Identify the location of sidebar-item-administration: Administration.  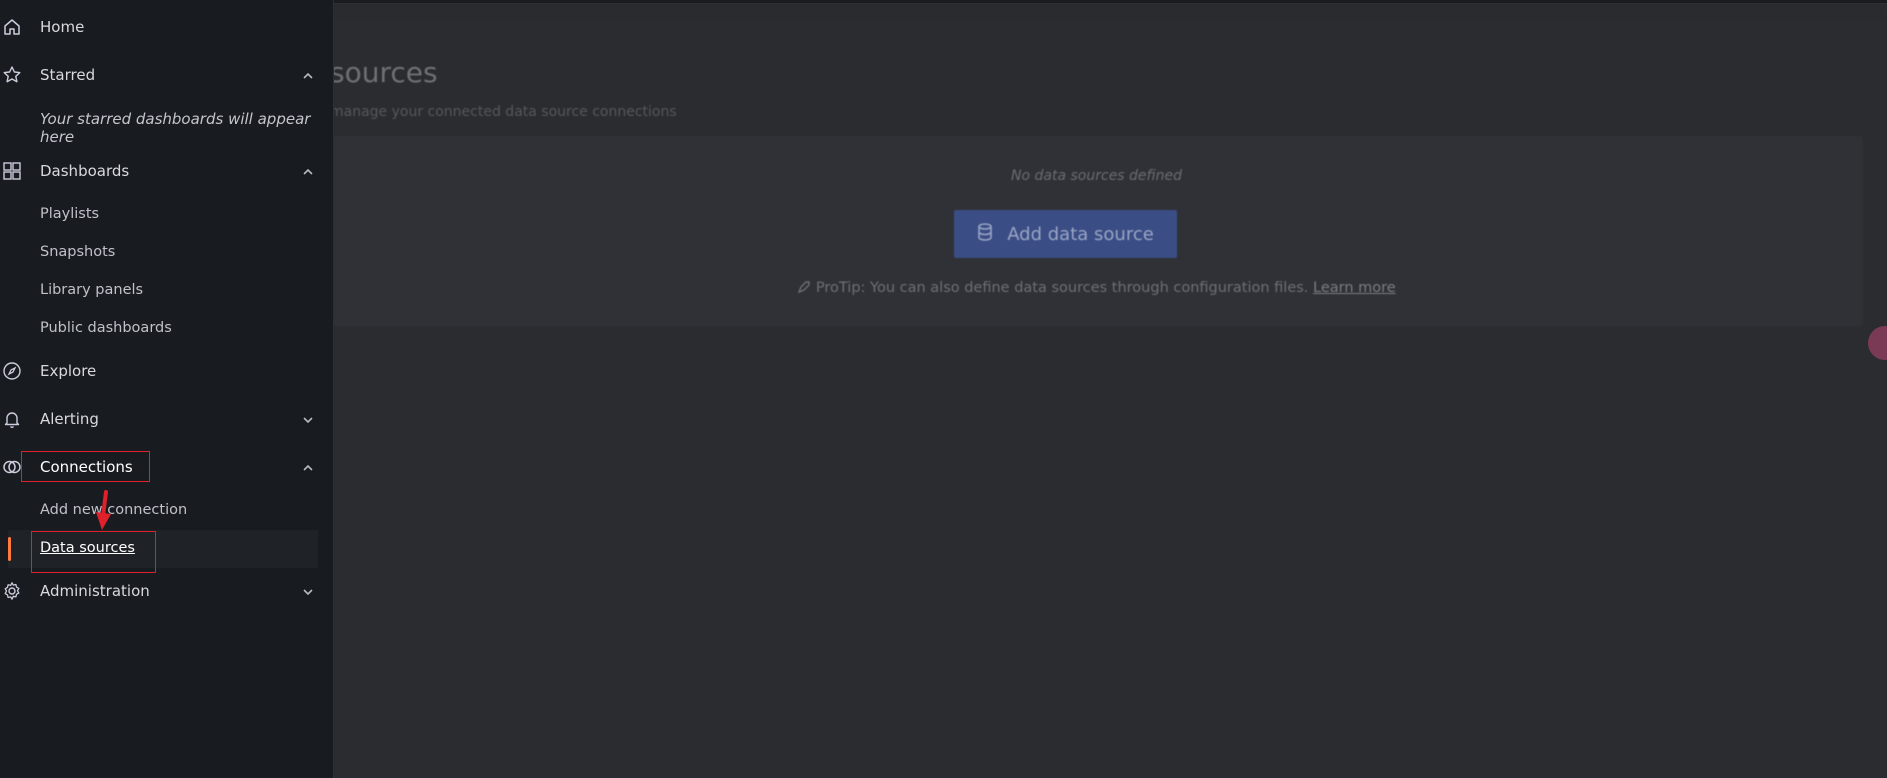
(167, 591).